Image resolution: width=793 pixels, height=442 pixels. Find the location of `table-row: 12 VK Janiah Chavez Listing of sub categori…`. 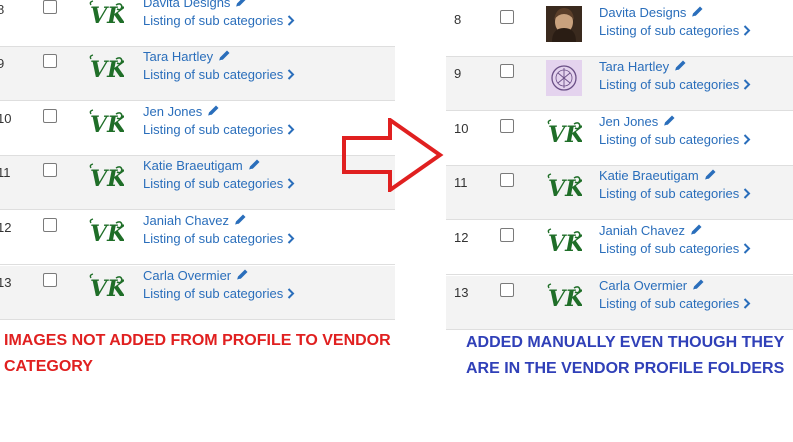

table-row: 12 VK Janiah Chavez Listing of sub categori… is located at coordinates (619, 248).